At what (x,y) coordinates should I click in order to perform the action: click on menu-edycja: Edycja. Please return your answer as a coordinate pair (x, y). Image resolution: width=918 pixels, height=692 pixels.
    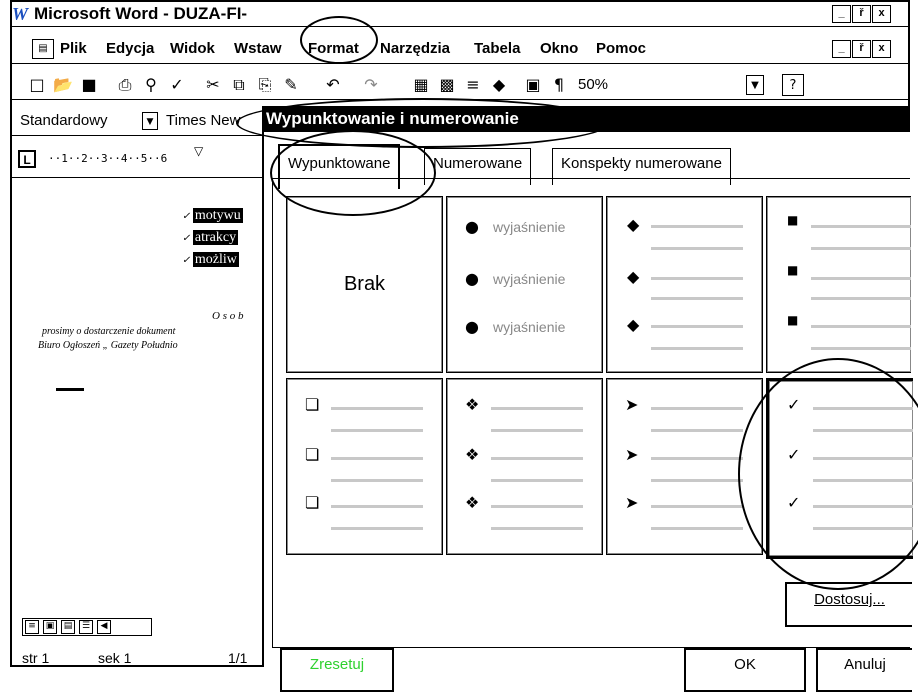
    Looking at the image, I should click on (130, 48).